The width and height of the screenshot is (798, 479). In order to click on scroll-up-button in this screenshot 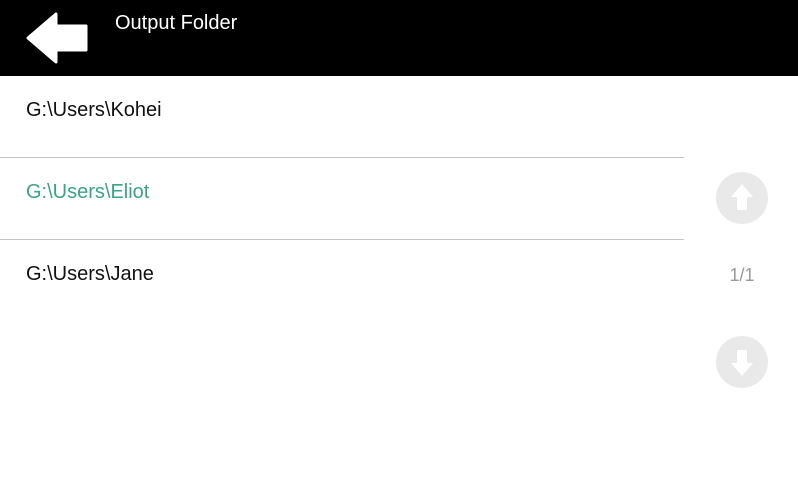, I will do `click(742, 198)`.